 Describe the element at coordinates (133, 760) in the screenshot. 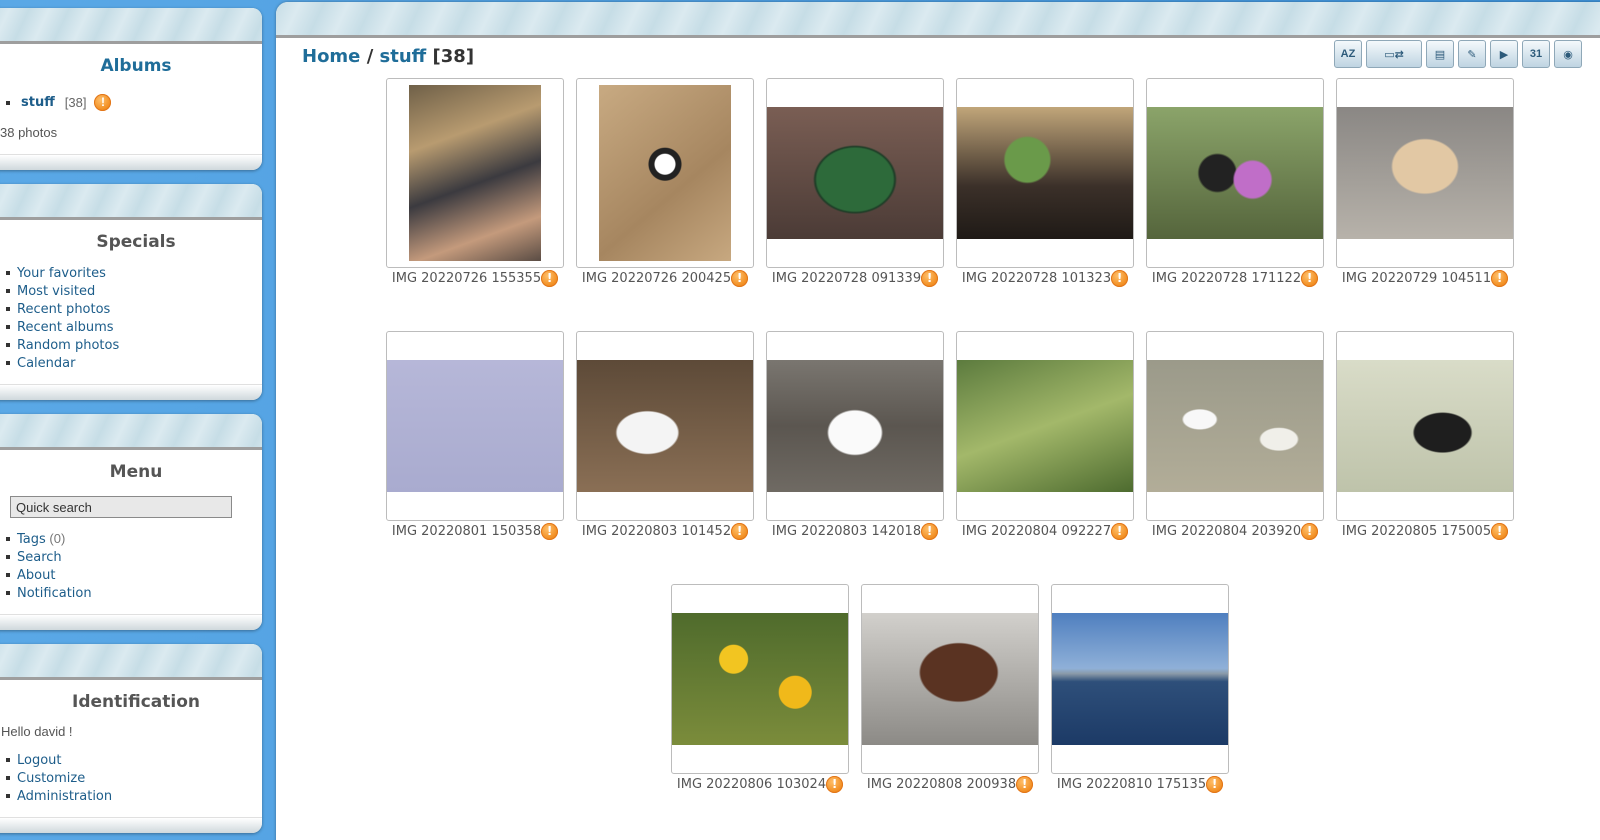

I see `identification-item-logout: Logout` at that location.